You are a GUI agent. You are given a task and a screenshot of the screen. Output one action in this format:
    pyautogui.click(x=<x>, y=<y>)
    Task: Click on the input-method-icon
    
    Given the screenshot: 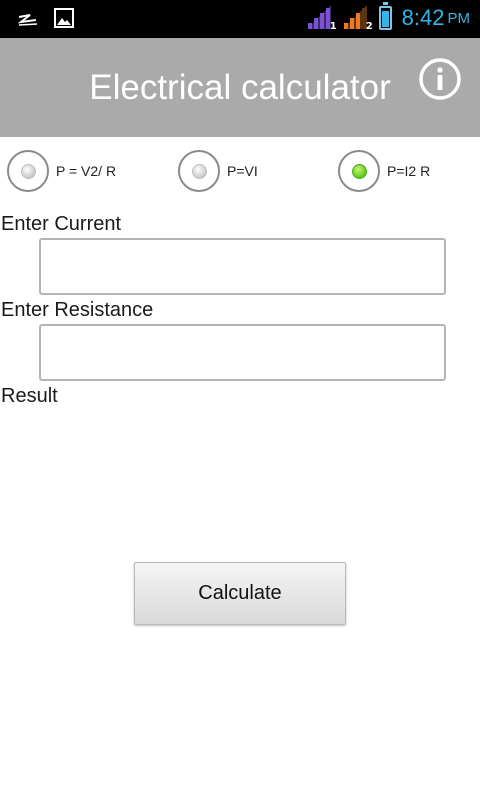 What is the action you would take?
    pyautogui.click(x=28, y=21)
    